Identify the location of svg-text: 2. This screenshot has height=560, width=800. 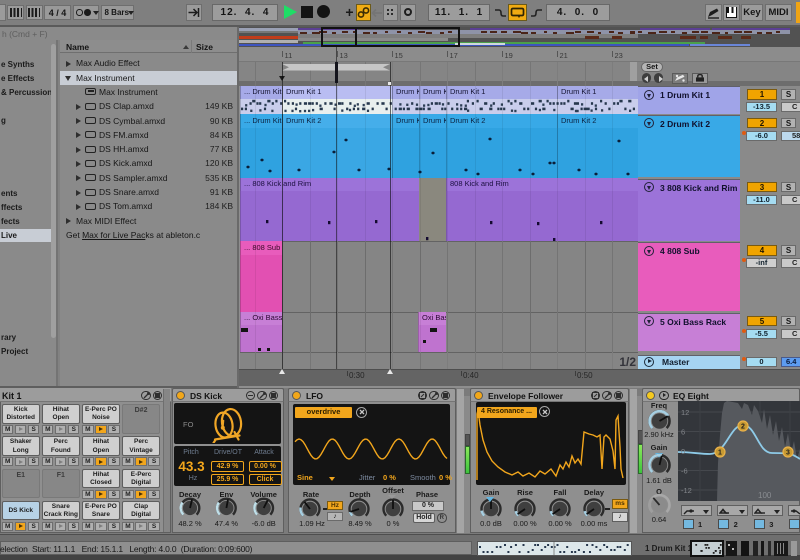
(743, 427).